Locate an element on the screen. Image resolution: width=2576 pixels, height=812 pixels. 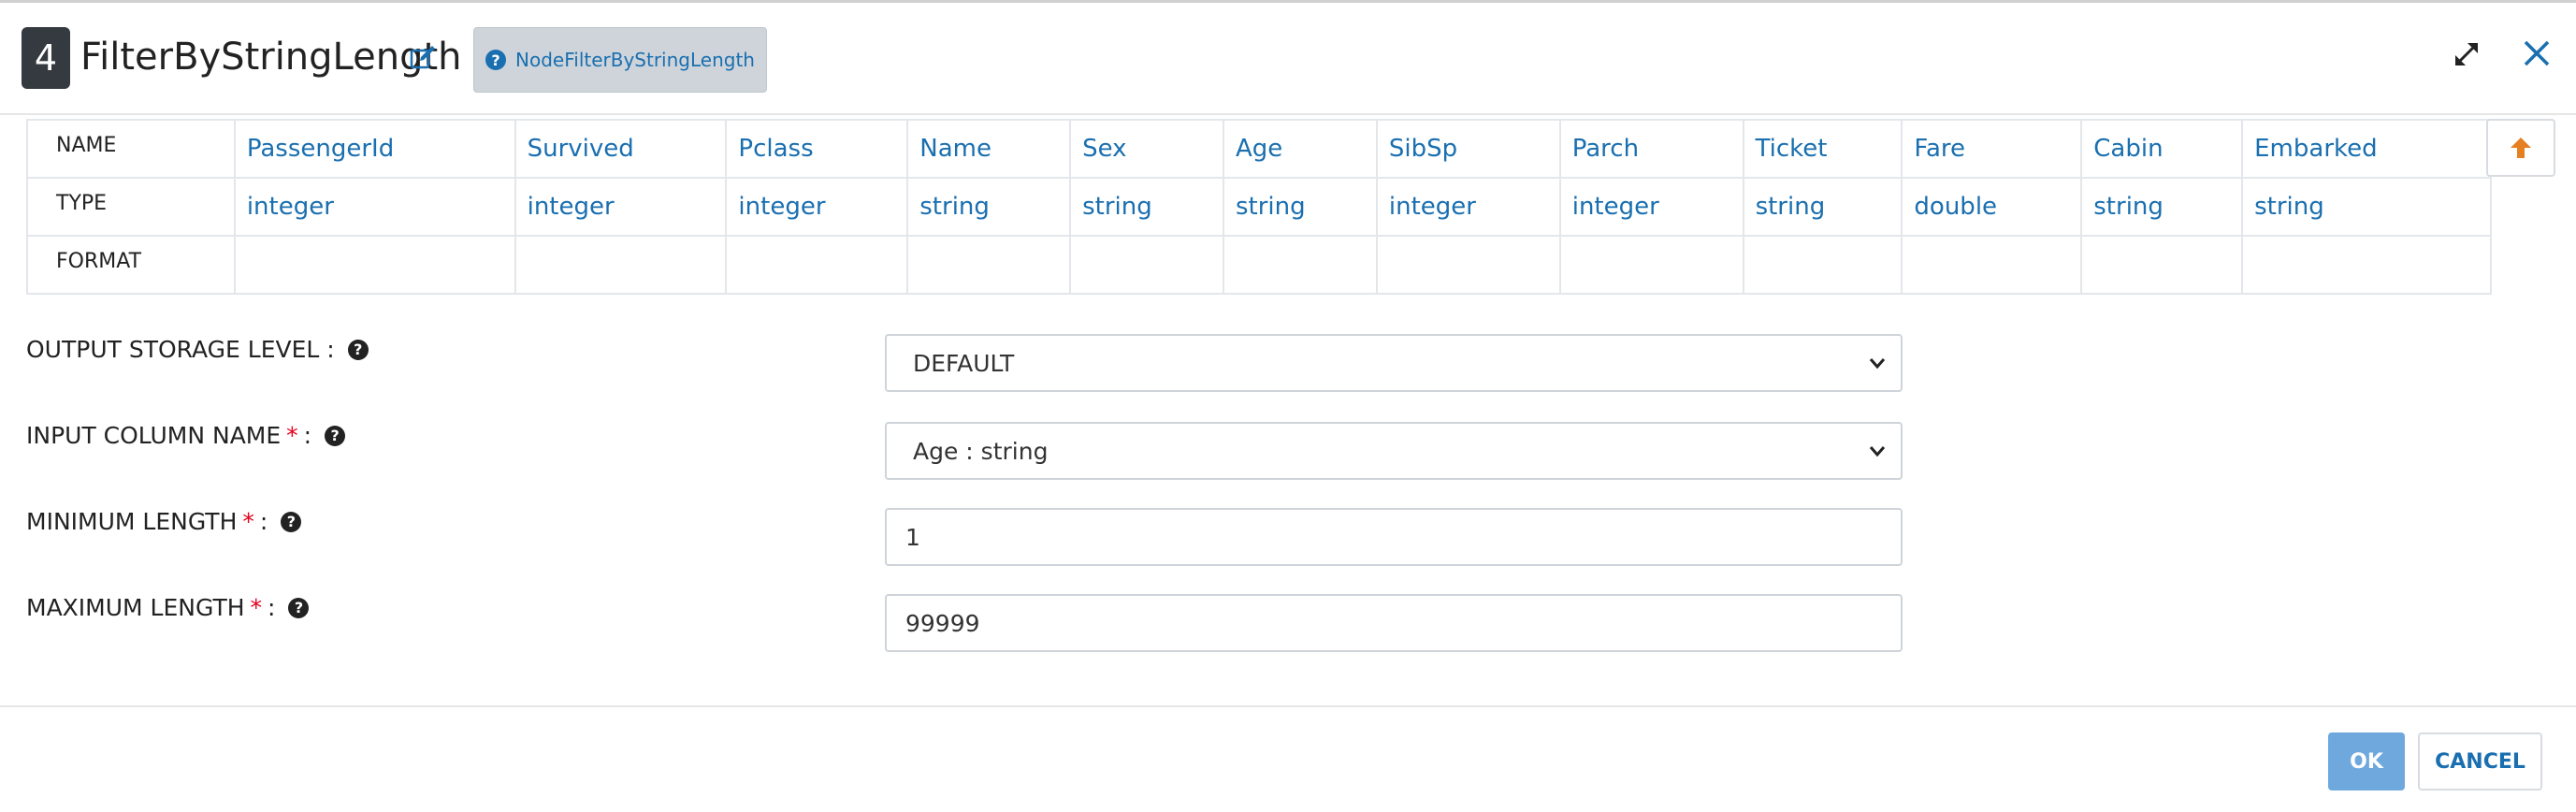
input-column-name-label: INPUT COLUMN NAME * : ? is located at coordinates (186, 435).